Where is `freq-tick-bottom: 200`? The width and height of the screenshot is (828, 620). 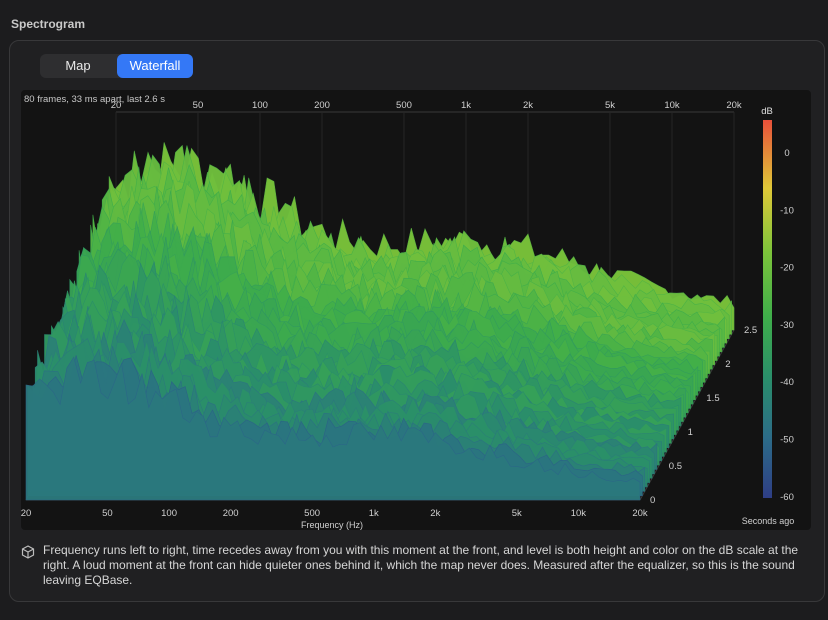 freq-tick-bottom: 200 is located at coordinates (231, 513).